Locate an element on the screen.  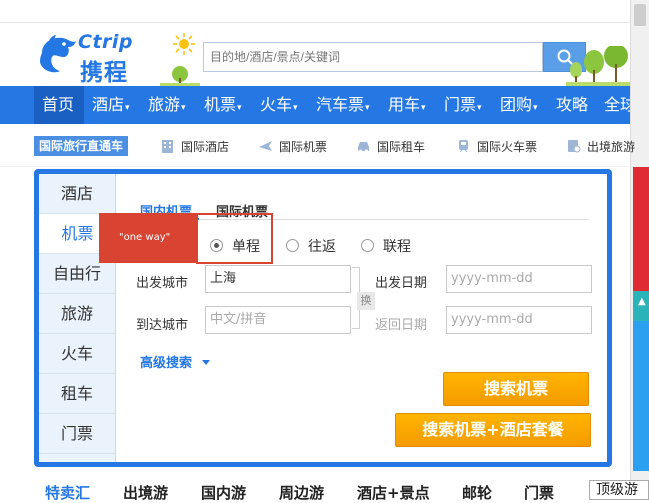
search-input is located at coordinates (372, 57).